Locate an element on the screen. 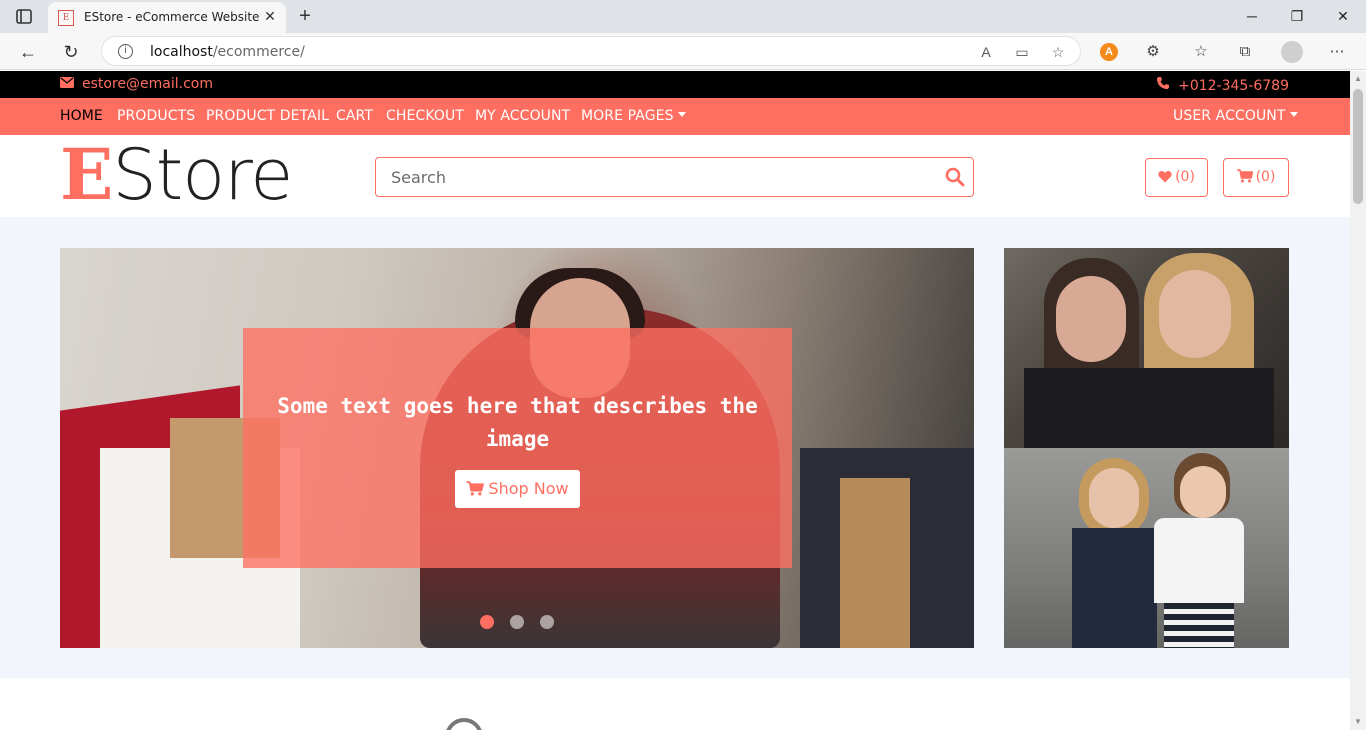 The width and height of the screenshot is (1366, 730). feature-icon is located at coordinates (464, 724).